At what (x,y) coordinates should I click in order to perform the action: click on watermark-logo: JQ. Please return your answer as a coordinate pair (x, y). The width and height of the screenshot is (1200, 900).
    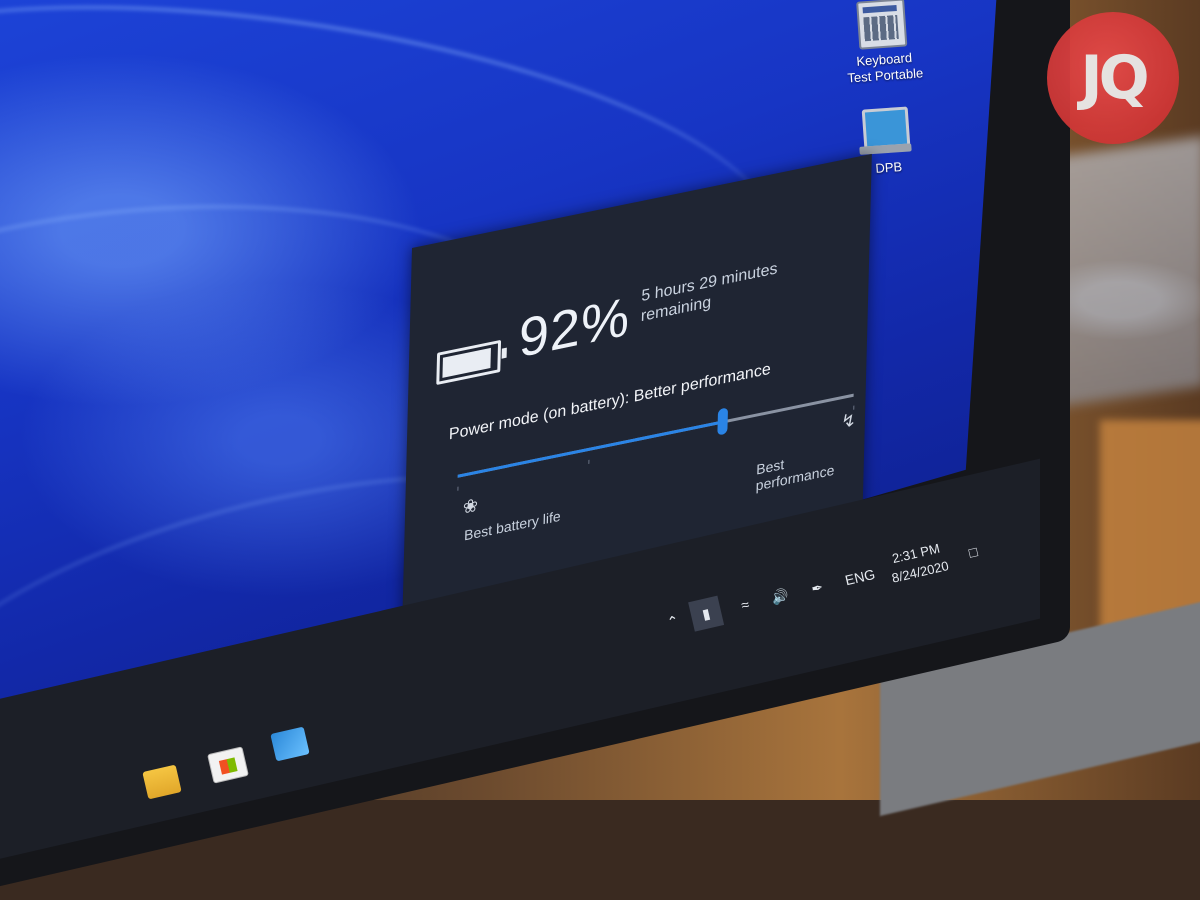
    Looking at the image, I should click on (1113, 78).